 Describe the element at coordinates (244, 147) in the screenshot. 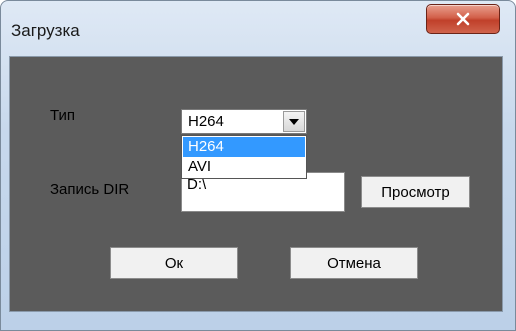

I see `dropdown-option-h264: H264` at that location.